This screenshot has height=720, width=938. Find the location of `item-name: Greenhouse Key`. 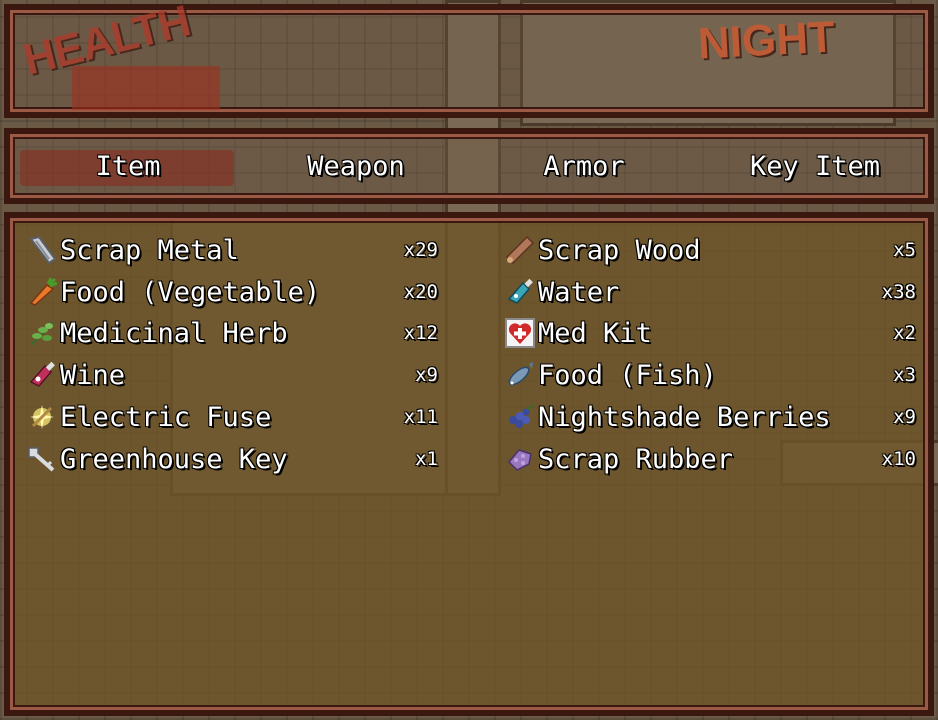

item-name: Greenhouse Key is located at coordinates (174, 459).